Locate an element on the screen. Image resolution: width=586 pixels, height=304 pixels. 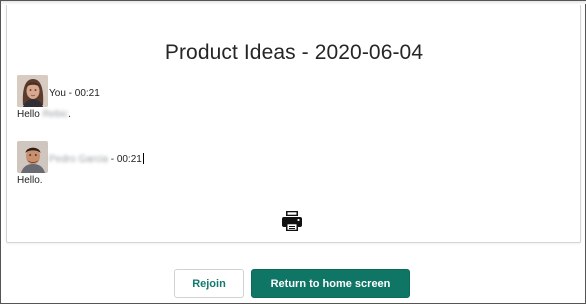
male-avatar-image is located at coordinates (32, 157).